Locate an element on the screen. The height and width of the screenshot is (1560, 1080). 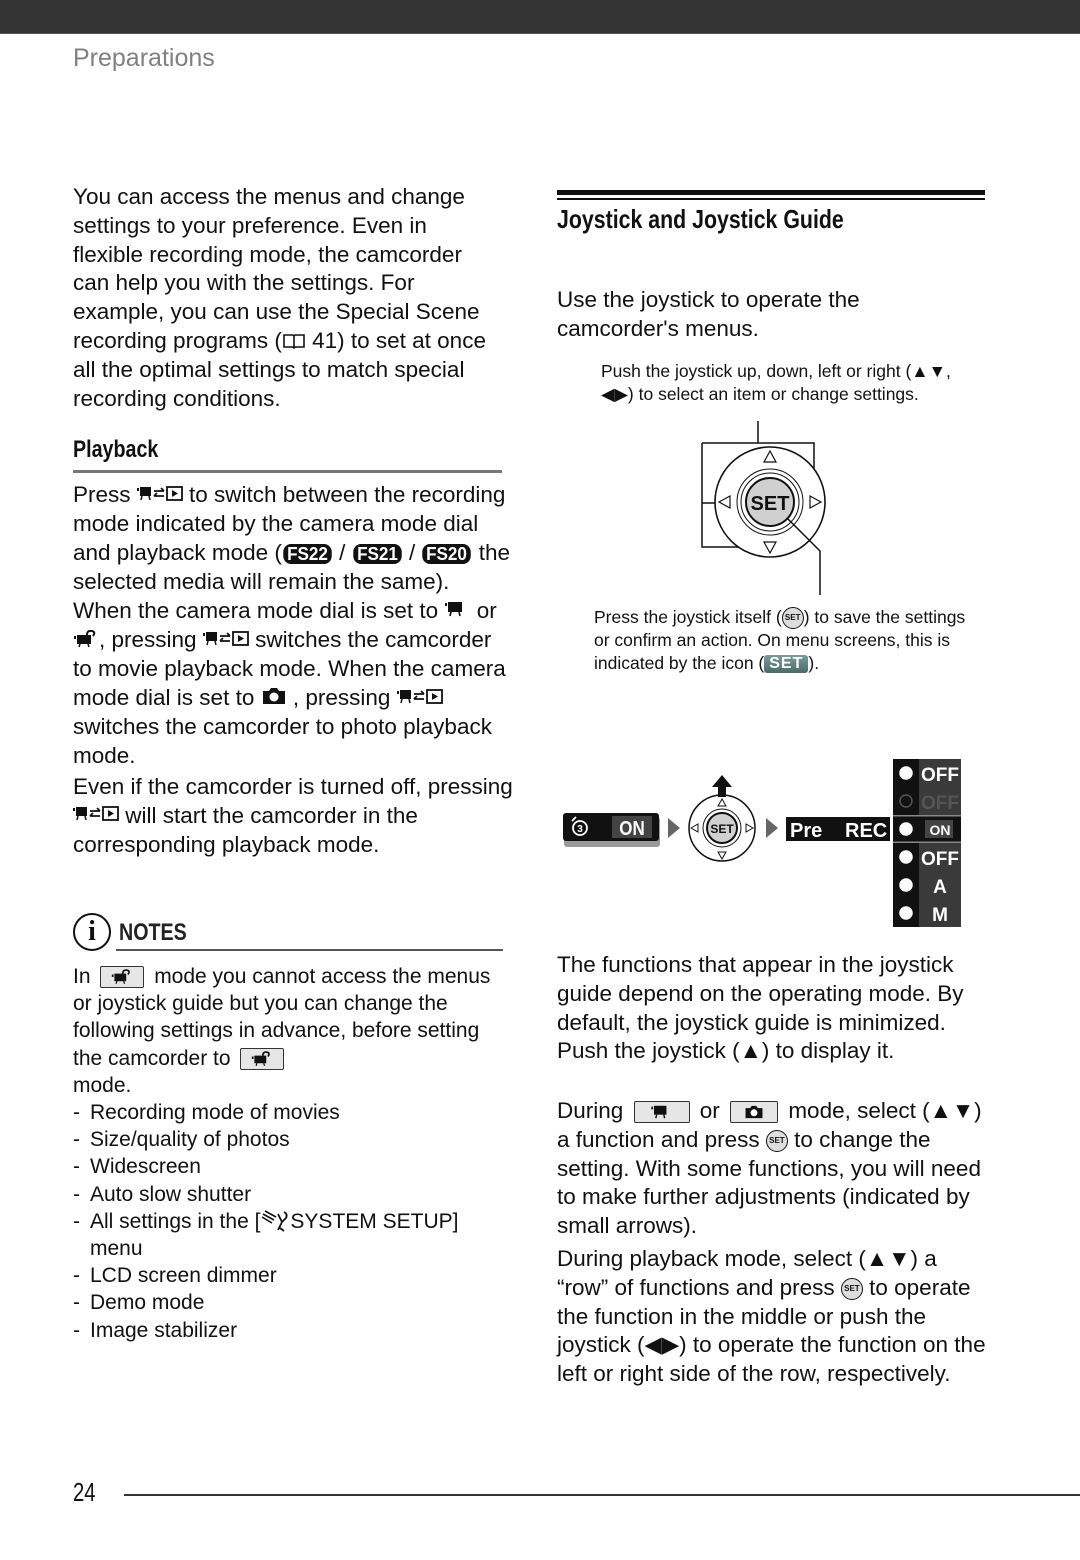
heading-rule-thin is located at coordinates (771, 199).